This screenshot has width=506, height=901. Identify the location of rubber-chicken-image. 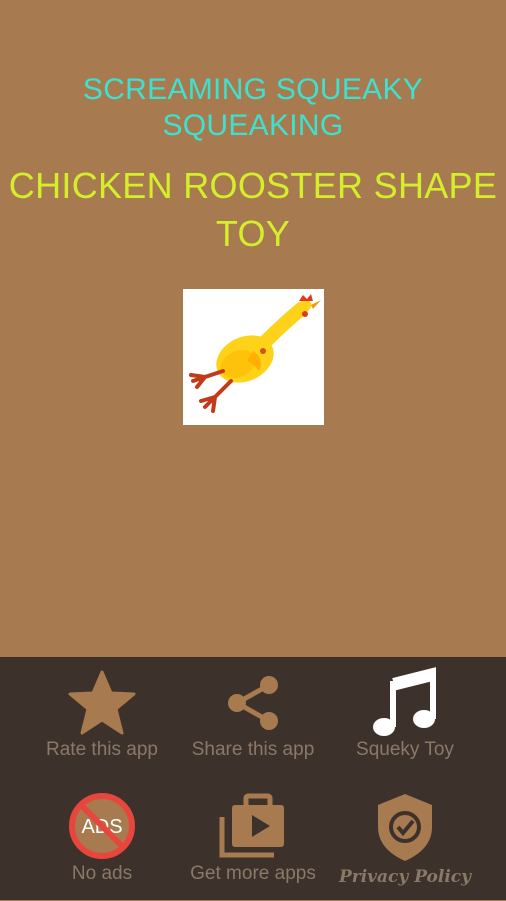
(253, 357).